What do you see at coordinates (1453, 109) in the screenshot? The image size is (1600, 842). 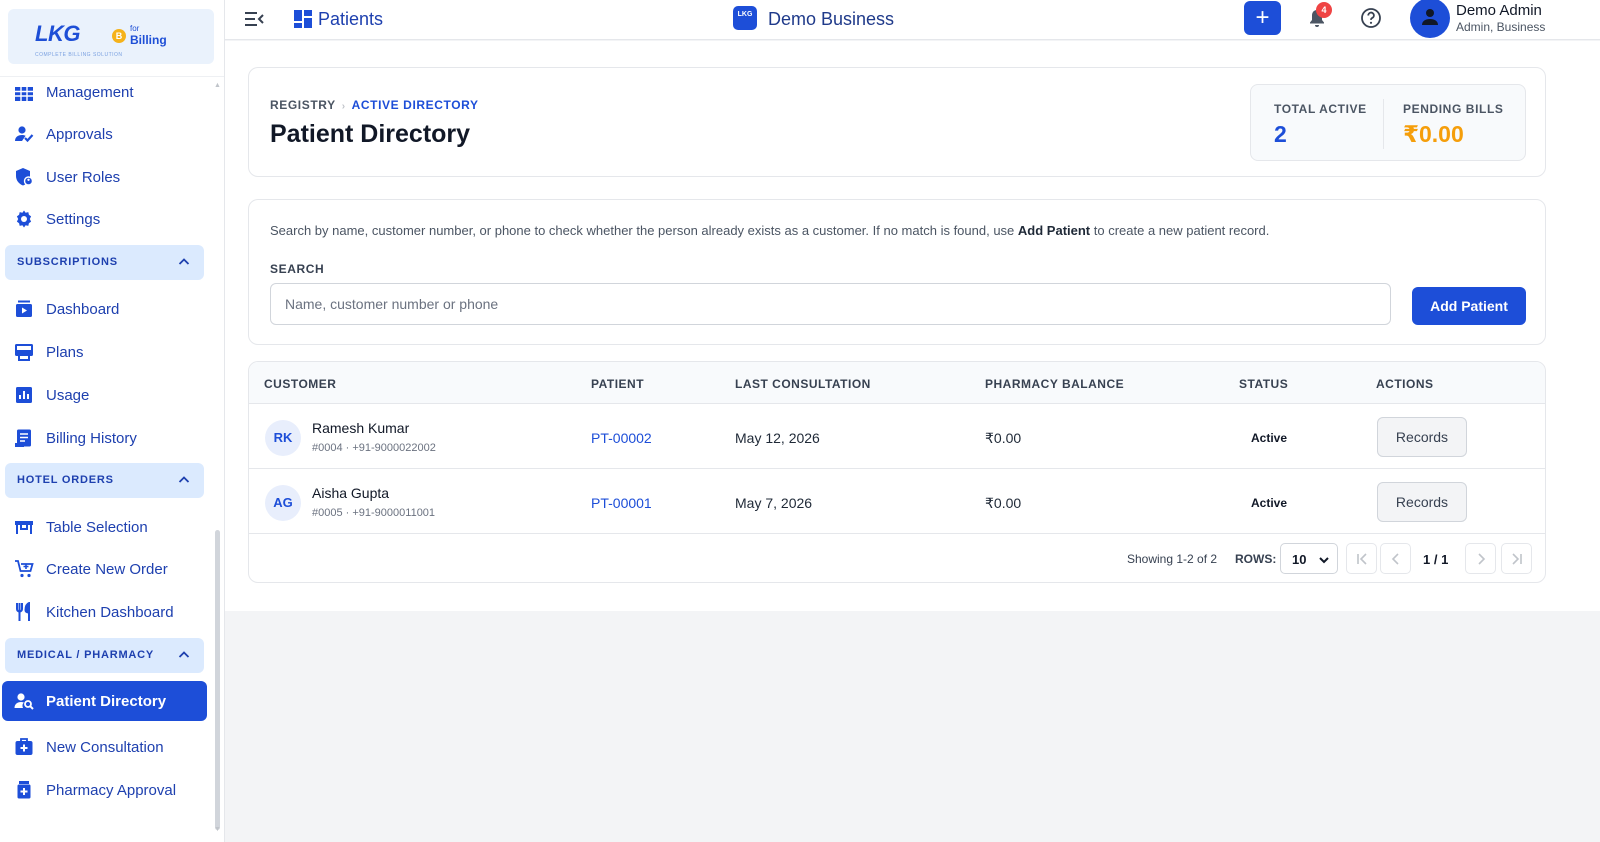 I see `pending-bills-label: PENDING BILLS` at bounding box center [1453, 109].